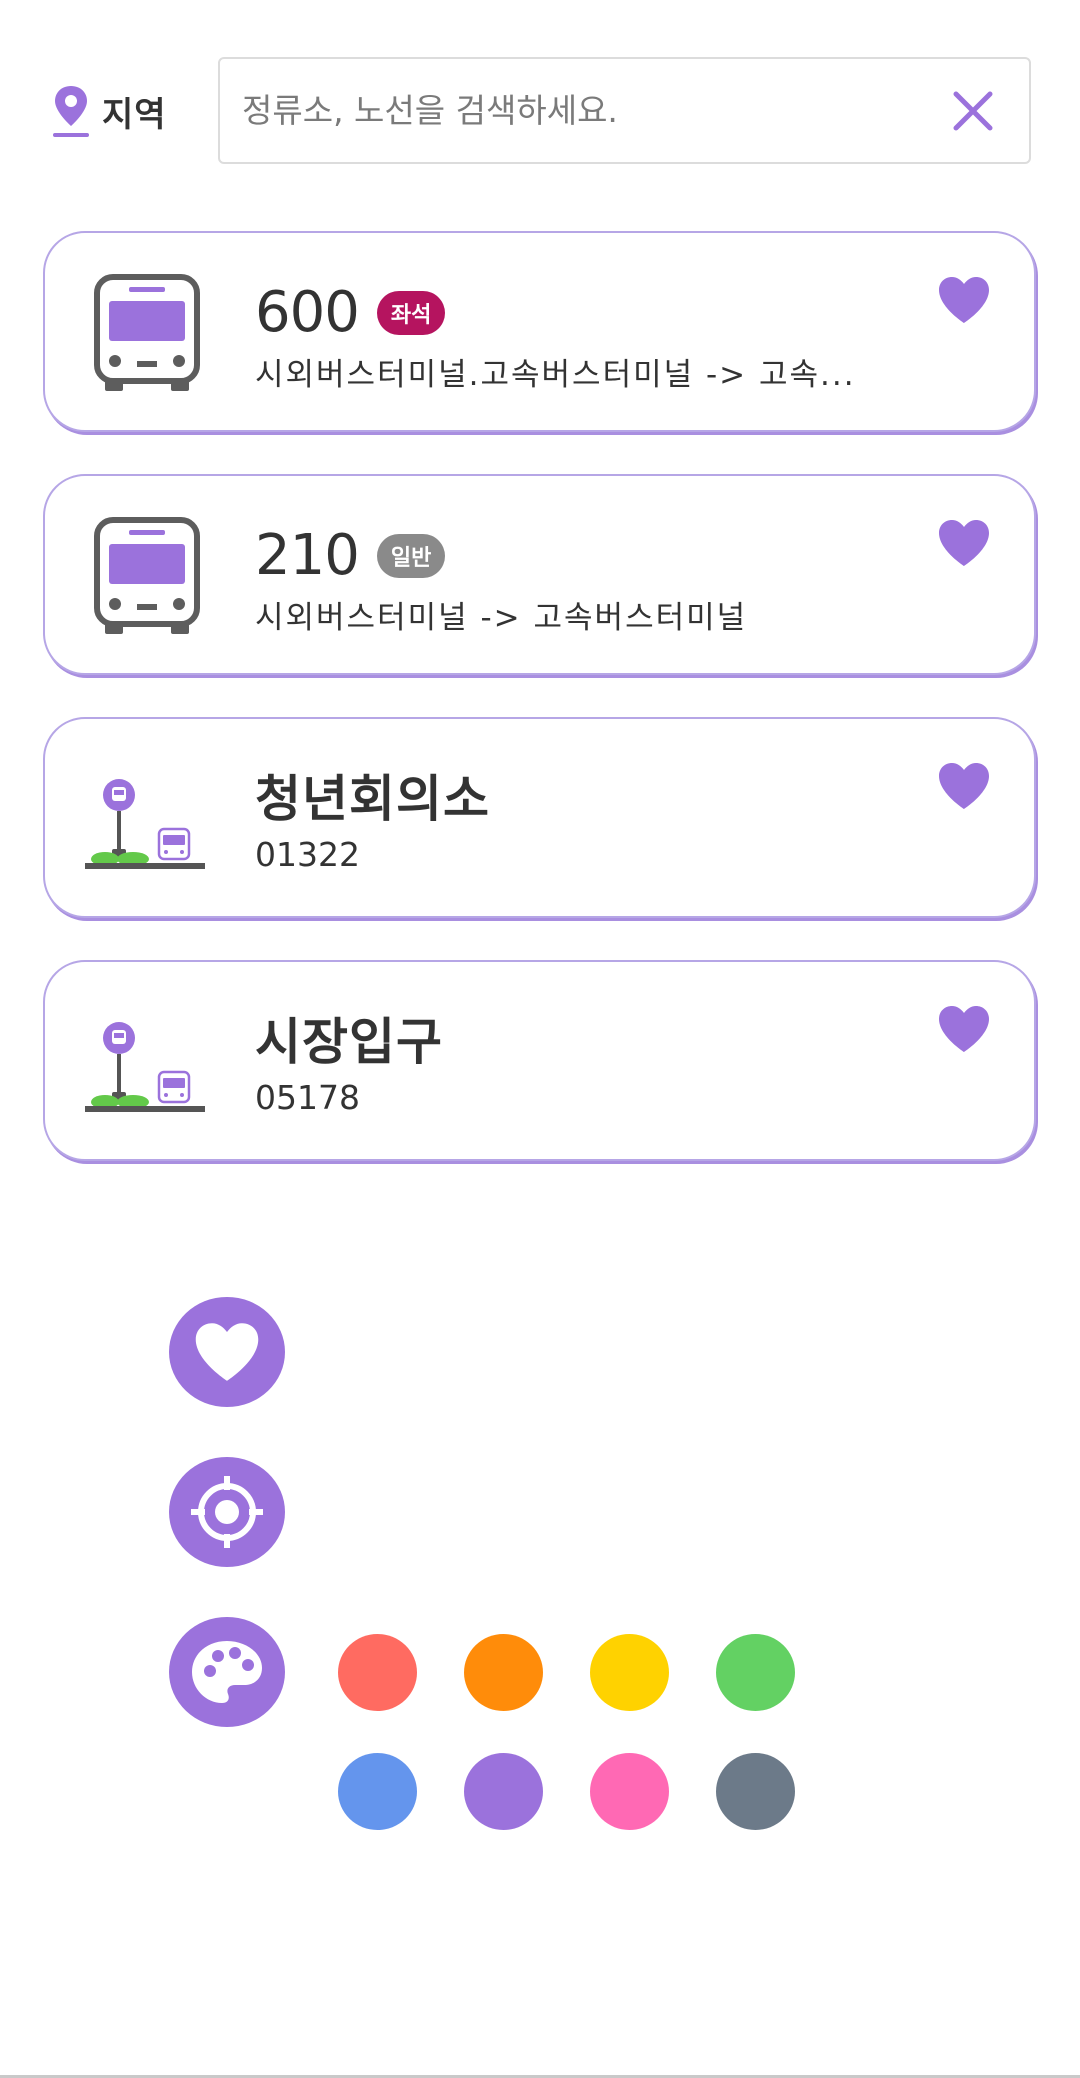  I want to click on color-swatch-green, so click(755, 1672).